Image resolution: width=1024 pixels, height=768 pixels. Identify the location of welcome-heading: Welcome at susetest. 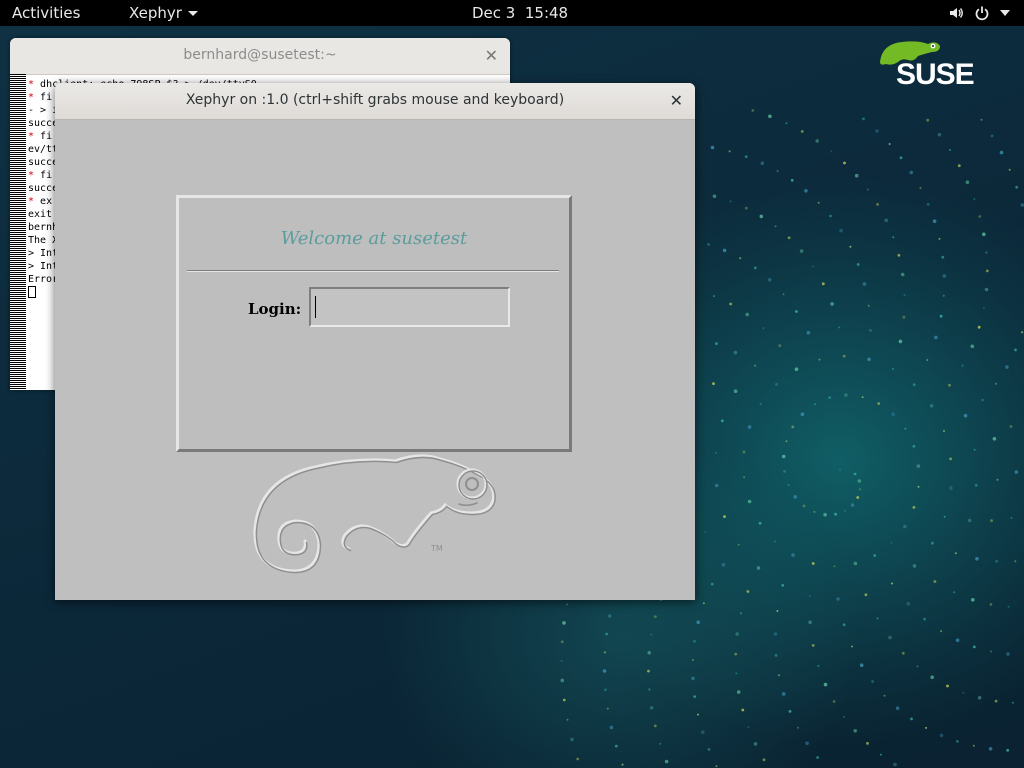
(374, 238).